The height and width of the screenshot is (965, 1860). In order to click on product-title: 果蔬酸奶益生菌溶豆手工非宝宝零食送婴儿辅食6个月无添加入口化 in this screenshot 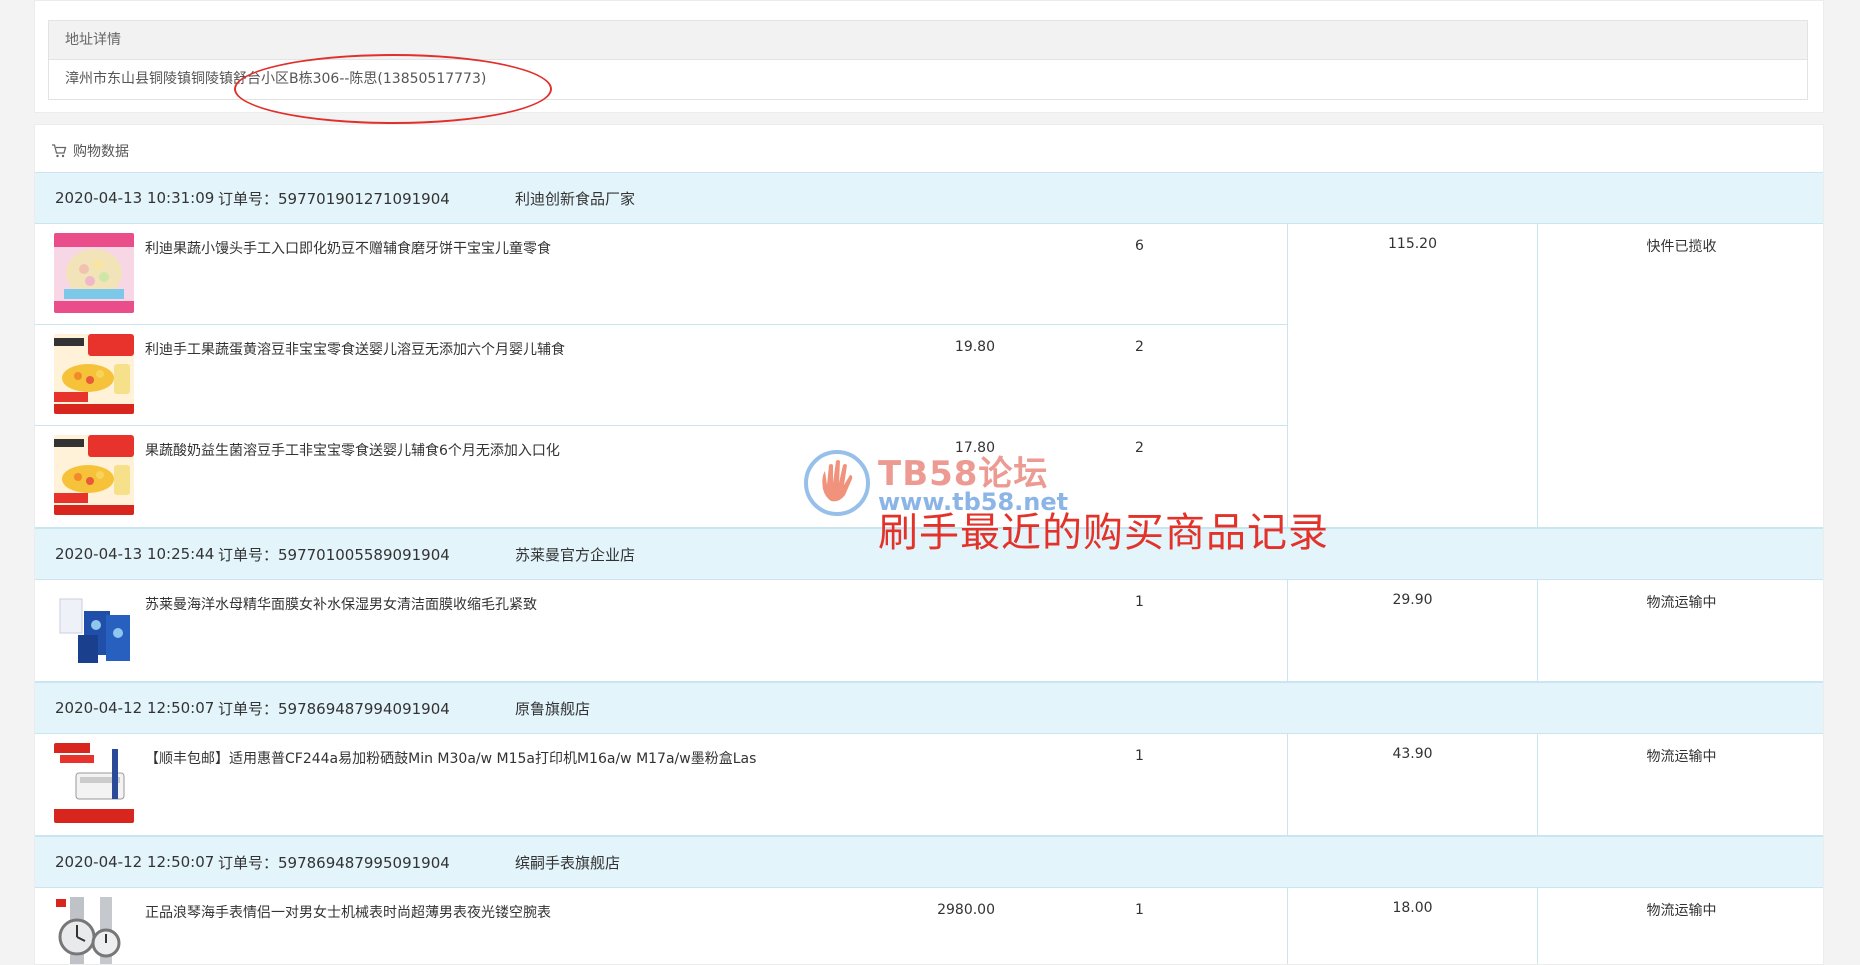, I will do `click(352, 450)`.